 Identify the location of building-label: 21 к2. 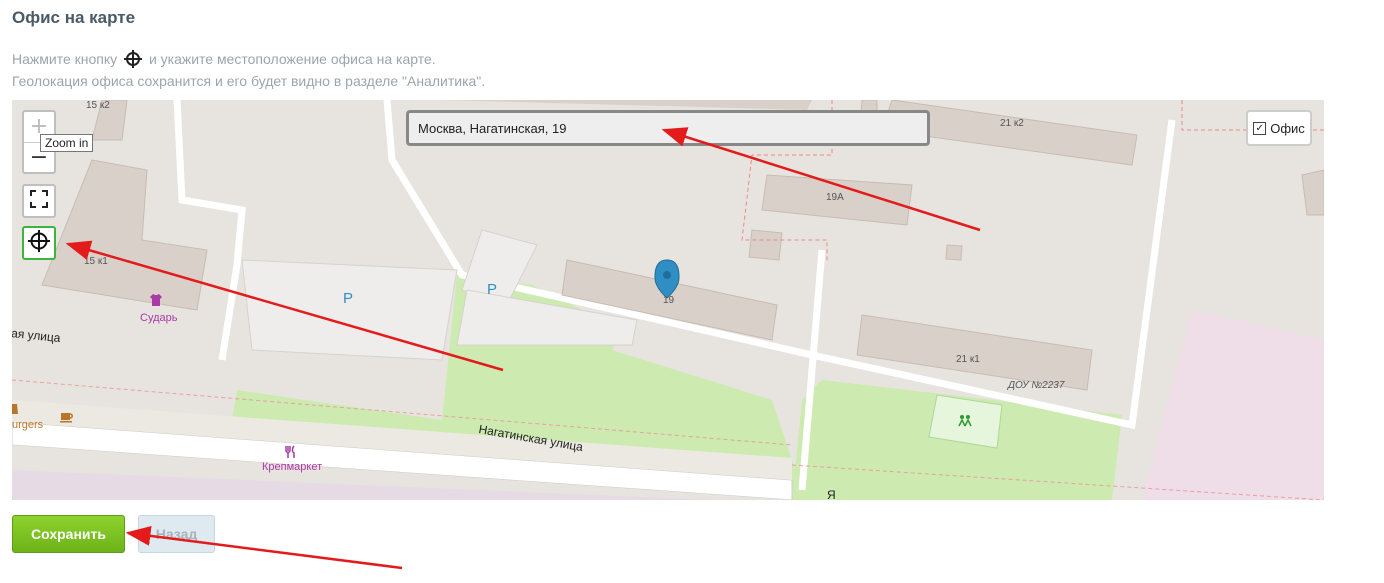
(1012, 123).